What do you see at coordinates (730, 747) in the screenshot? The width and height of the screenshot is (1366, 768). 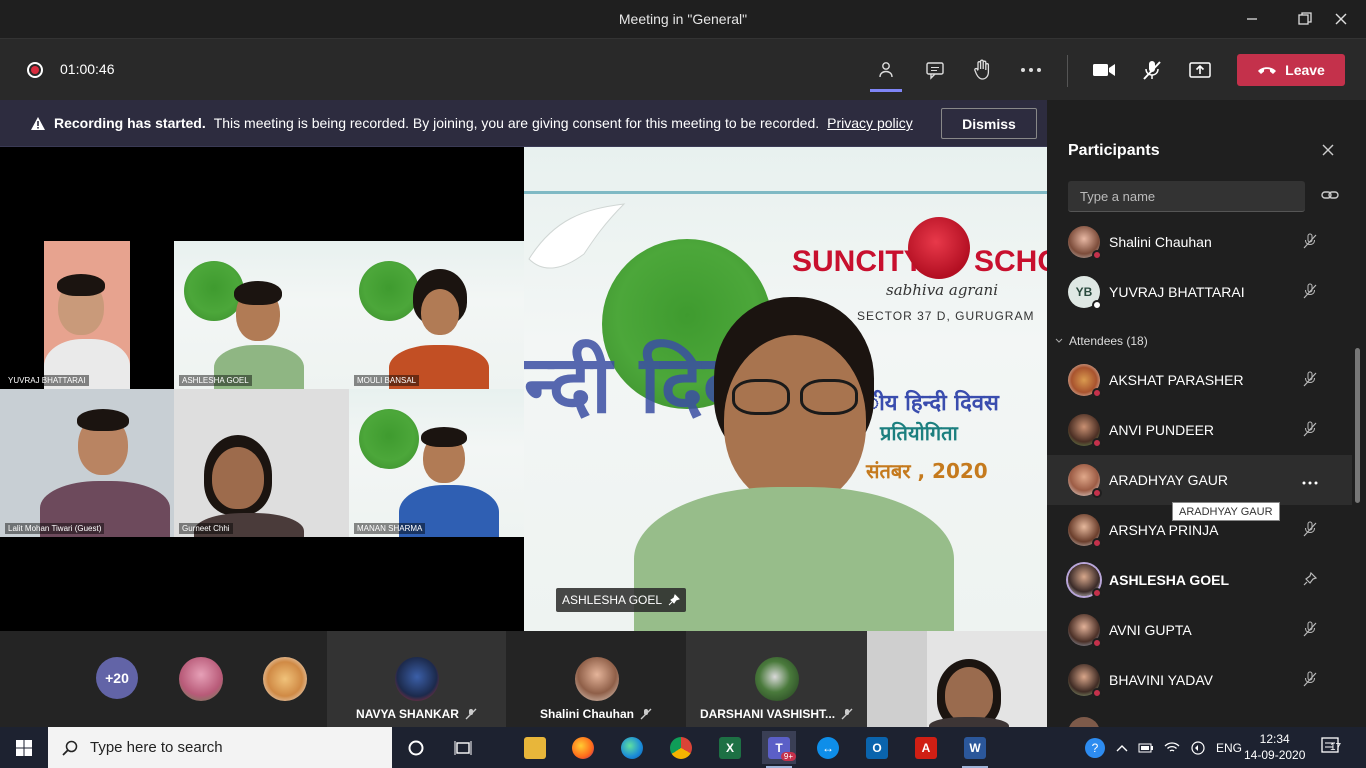 I see `taskbar-excel: X` at bounding box center [730, 747].